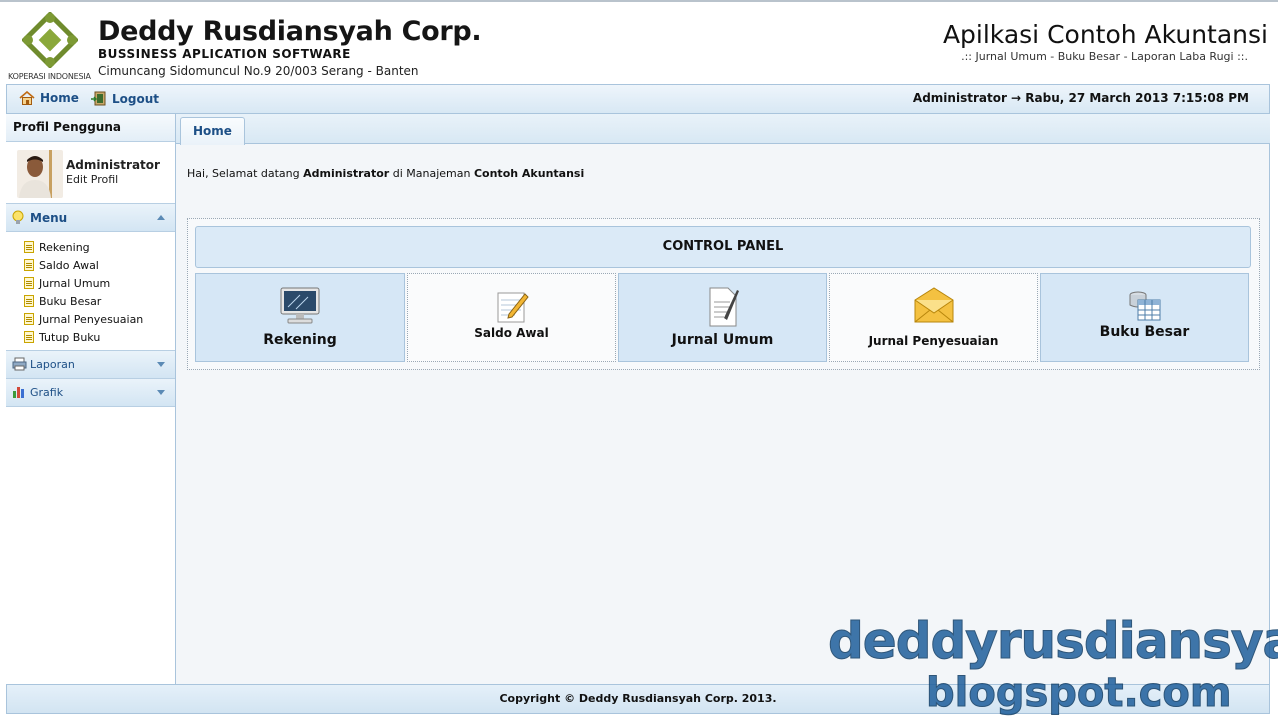  I want to click on logout-link-label: Logout, so click(136, 98).